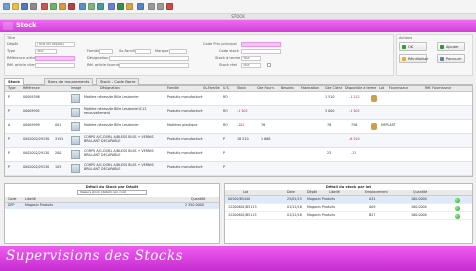 The image size is (476, 271). Describe the element at coordinates (6, 6) in the screenshot. I see `new-icon` at that location.